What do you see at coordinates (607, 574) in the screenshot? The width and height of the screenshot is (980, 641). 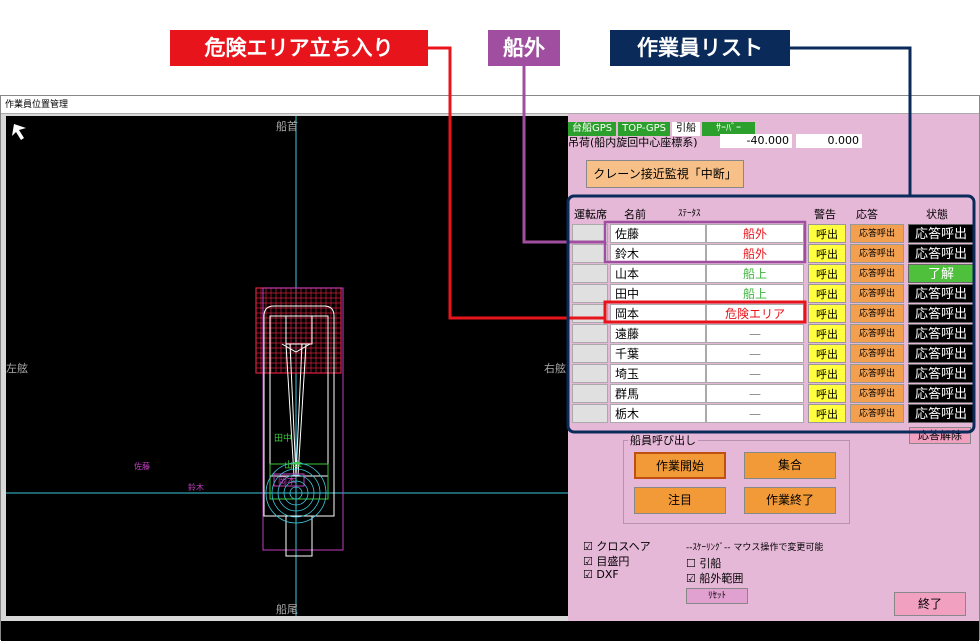 I see `dxf-label: DXF` at bounding box center [607, 574].